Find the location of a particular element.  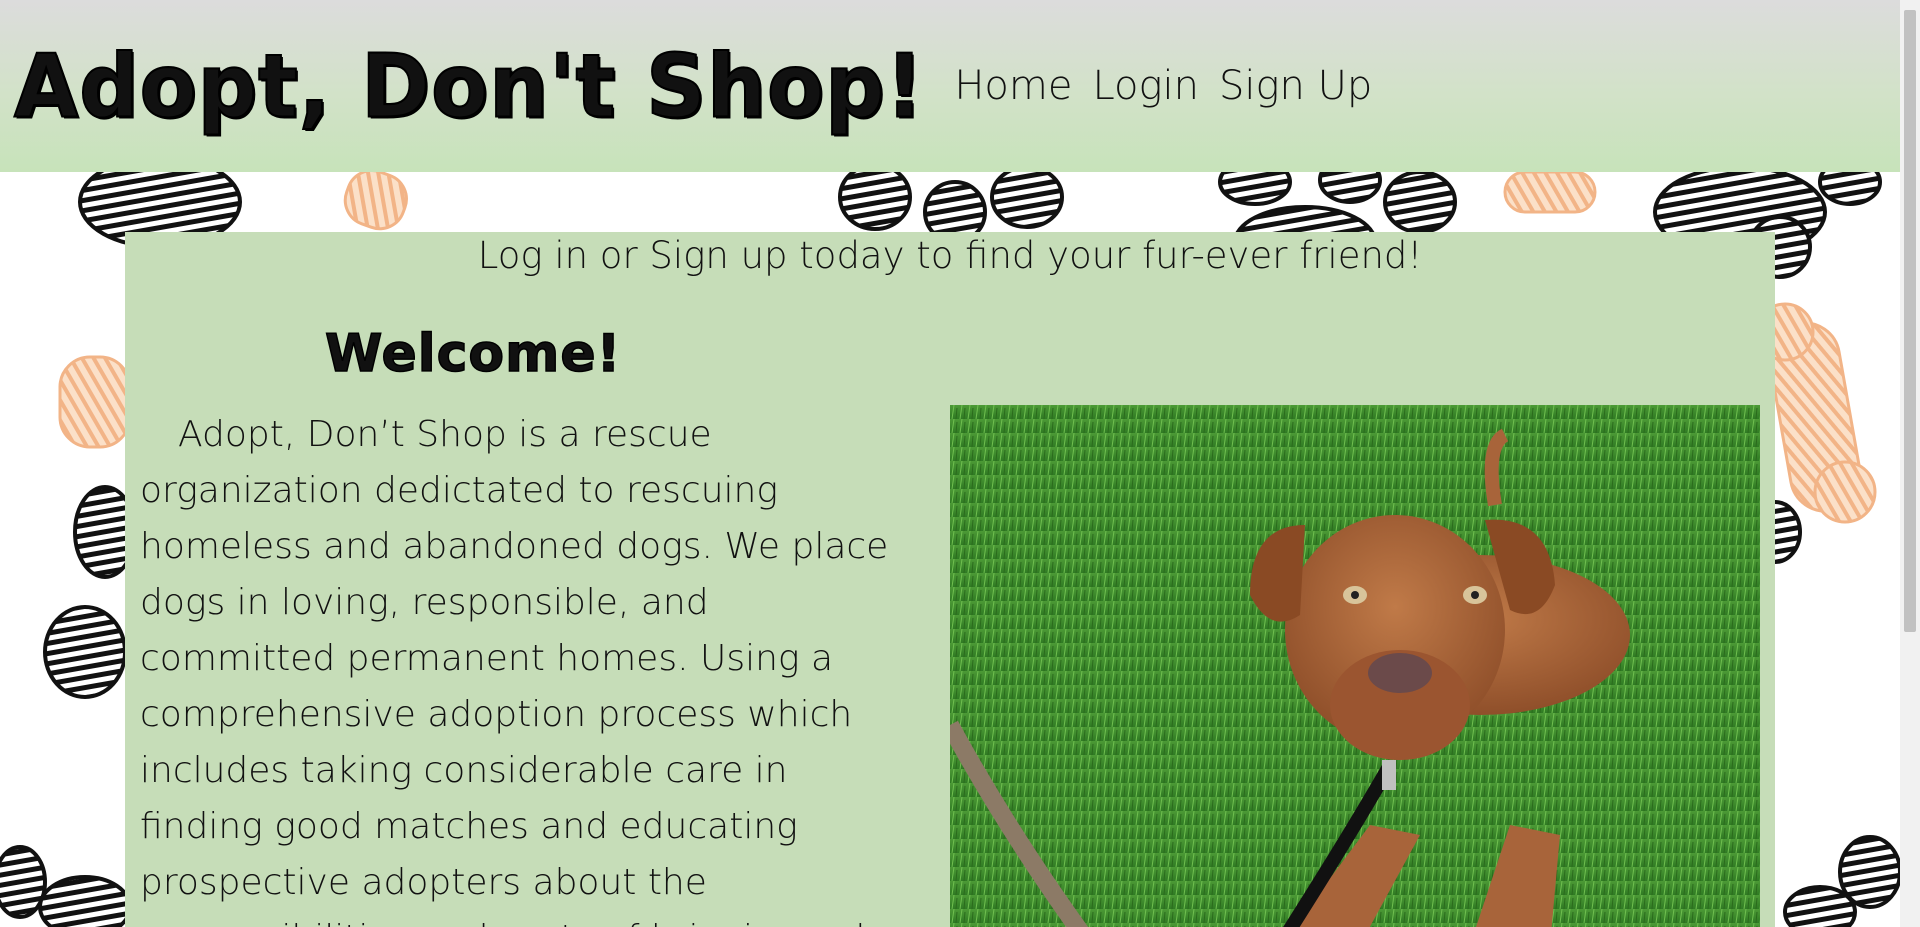

main-nav: Home Login Sign Up is located at coordinates (1163, 86).